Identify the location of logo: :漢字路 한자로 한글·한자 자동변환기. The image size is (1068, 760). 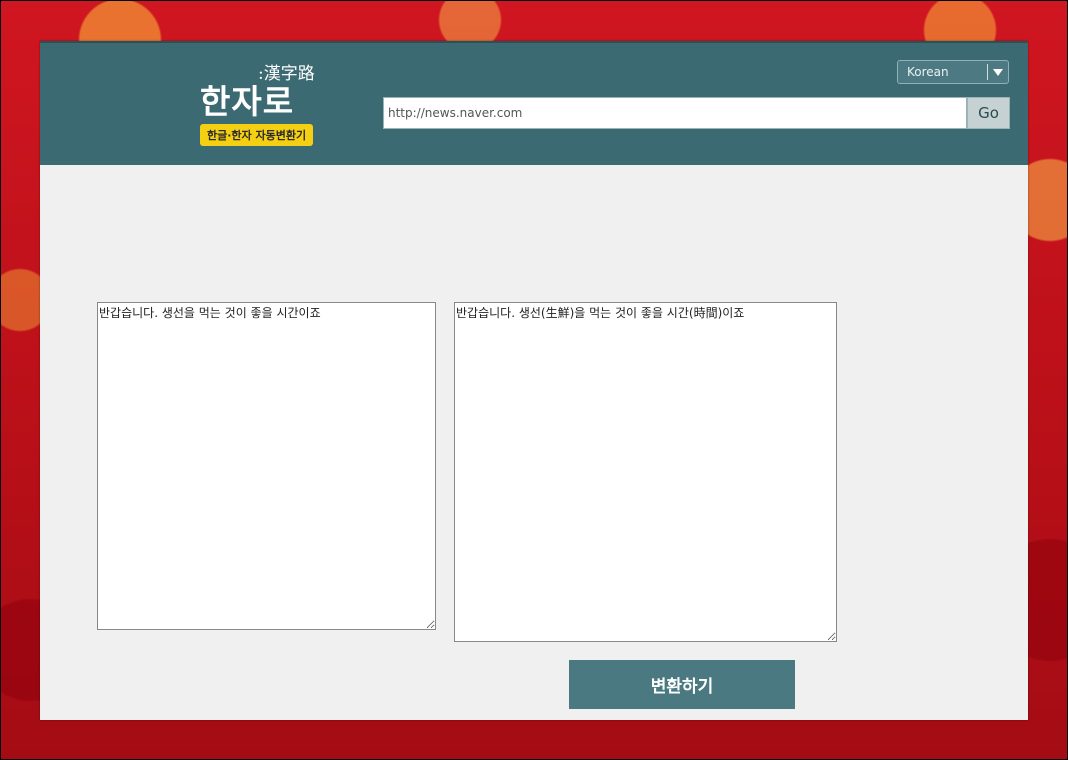
(280, 104).